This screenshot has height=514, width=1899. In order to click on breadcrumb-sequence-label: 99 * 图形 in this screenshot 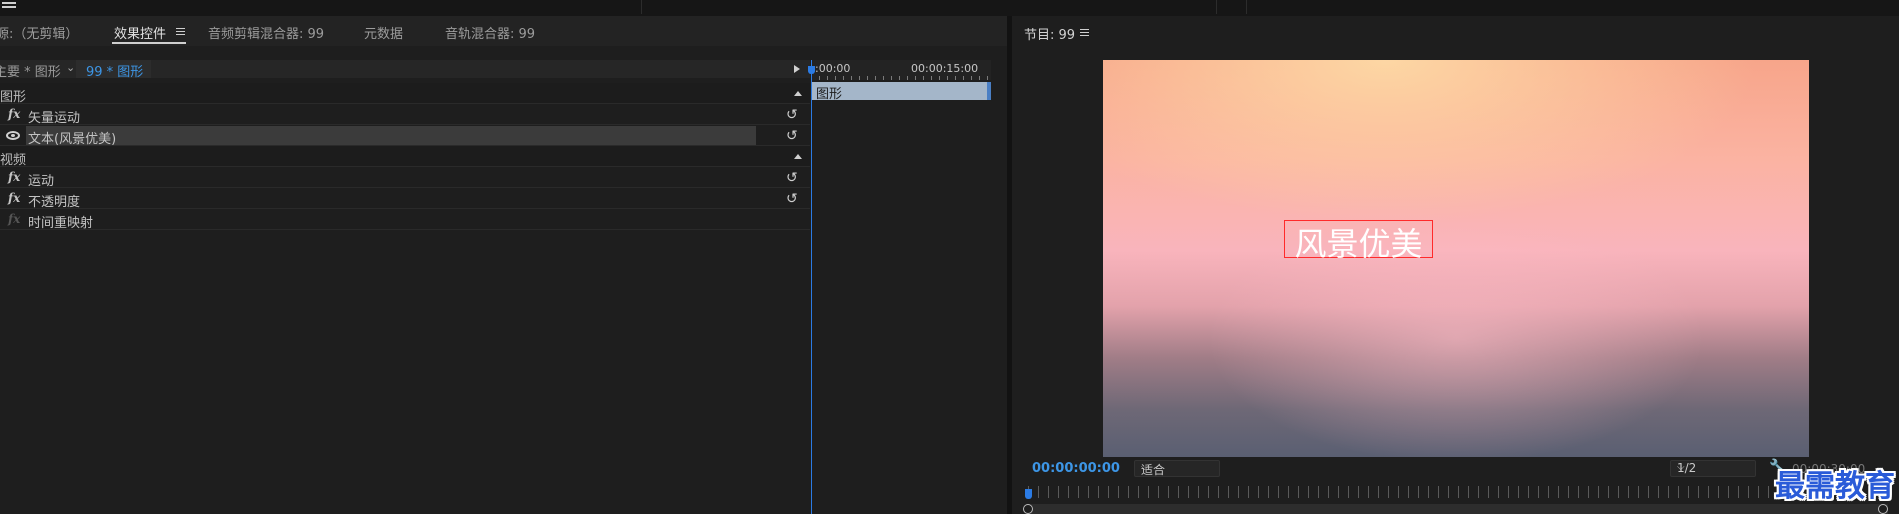, I will do `click(115, 72)`.